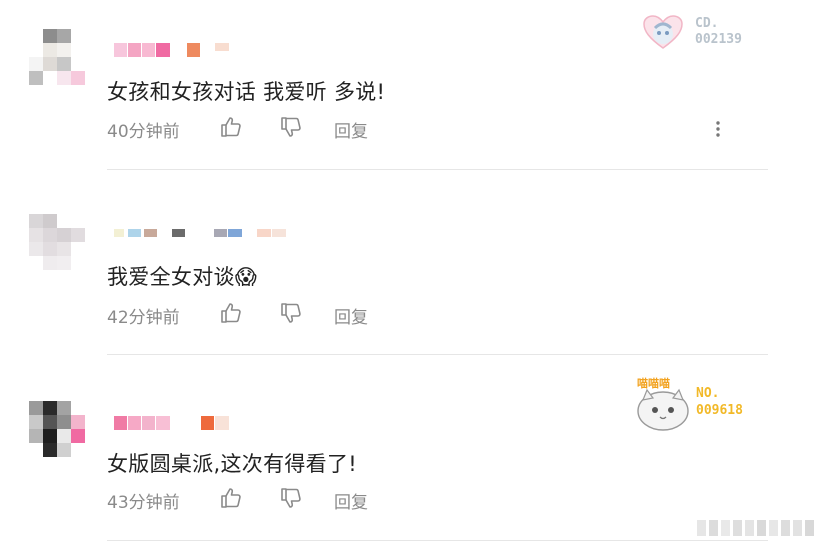 The image size is (840, 549). What do you see at coordinates (663, 32) in the screenshot?
I see `sticker-icon` at bounding box center [663, 32].